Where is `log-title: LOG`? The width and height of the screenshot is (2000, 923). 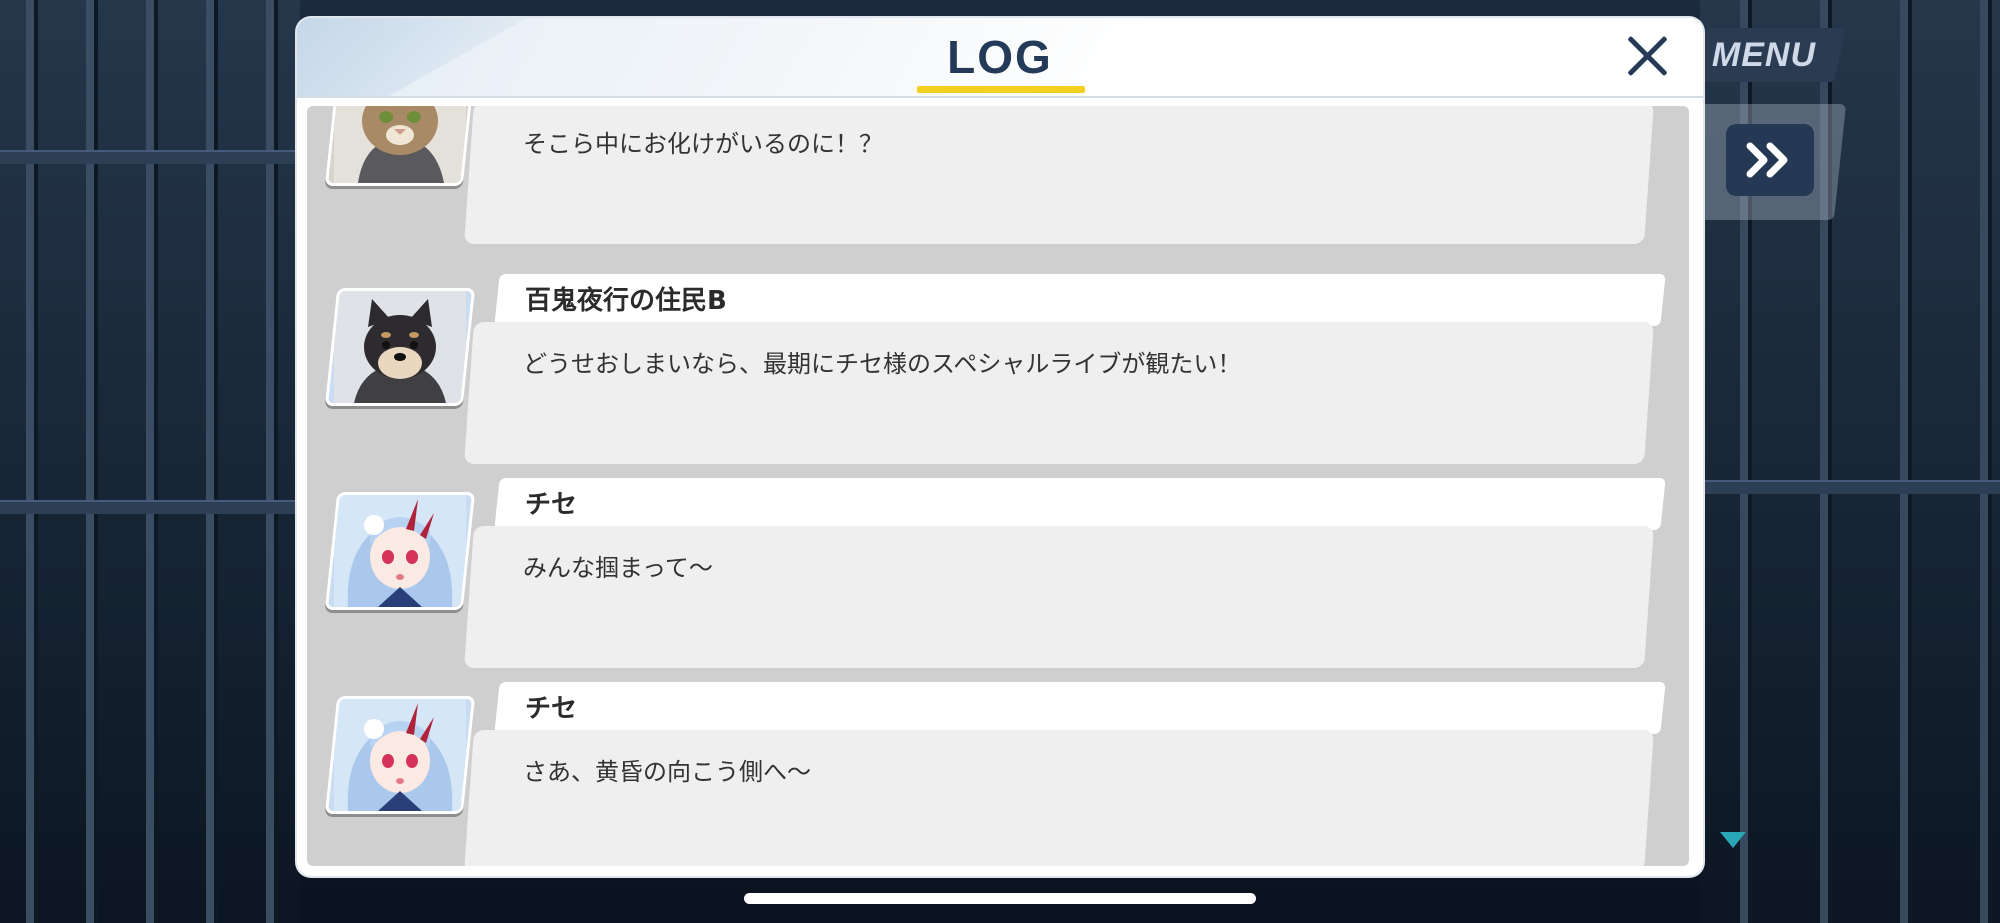 log-title: LOG is located at coordinates (1000, 57).